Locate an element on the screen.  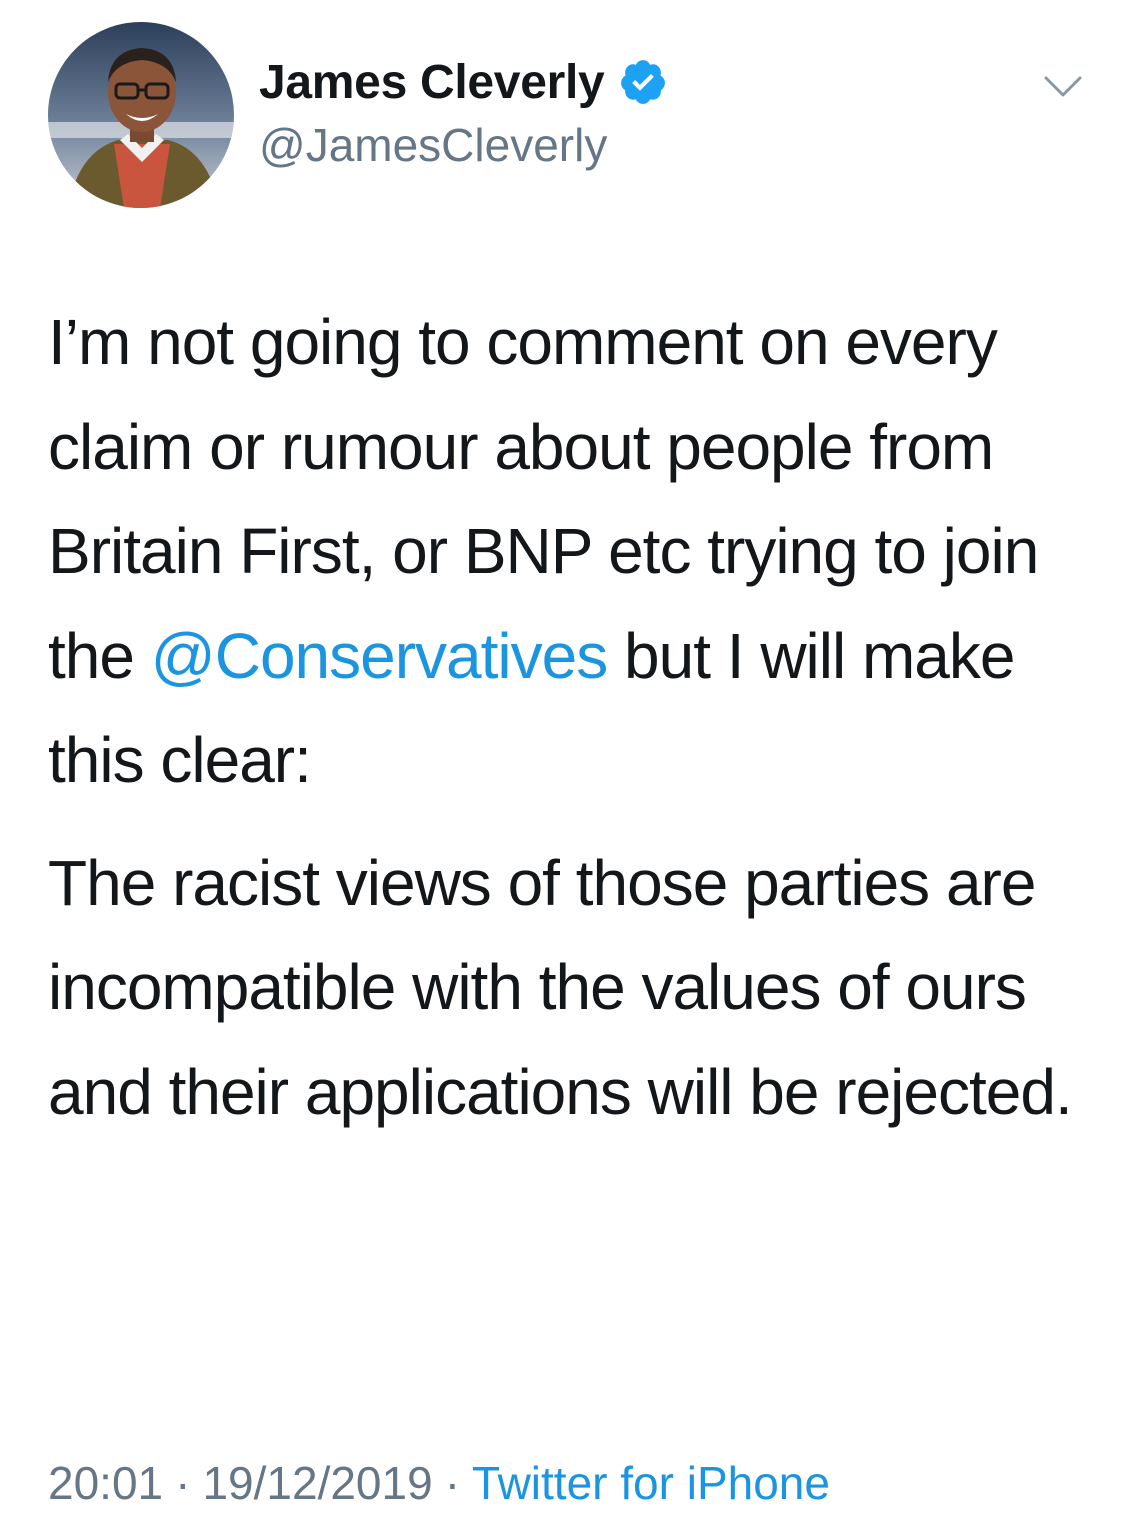
tweet-options-button is located at coordinates (1063, 86).